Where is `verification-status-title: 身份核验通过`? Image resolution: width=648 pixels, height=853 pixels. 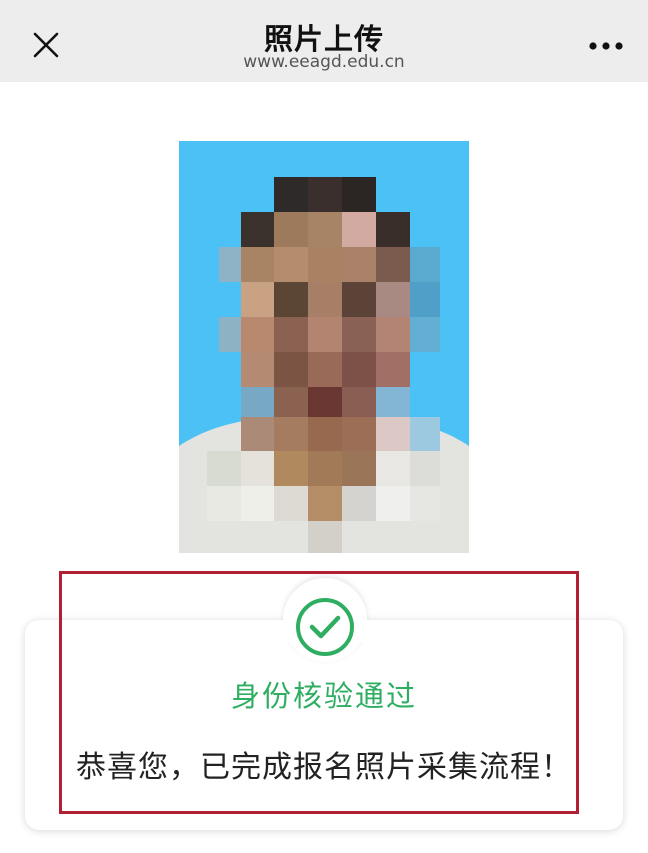 verification-status-title: 身份核验通过 is located at coordinates (323, 696).